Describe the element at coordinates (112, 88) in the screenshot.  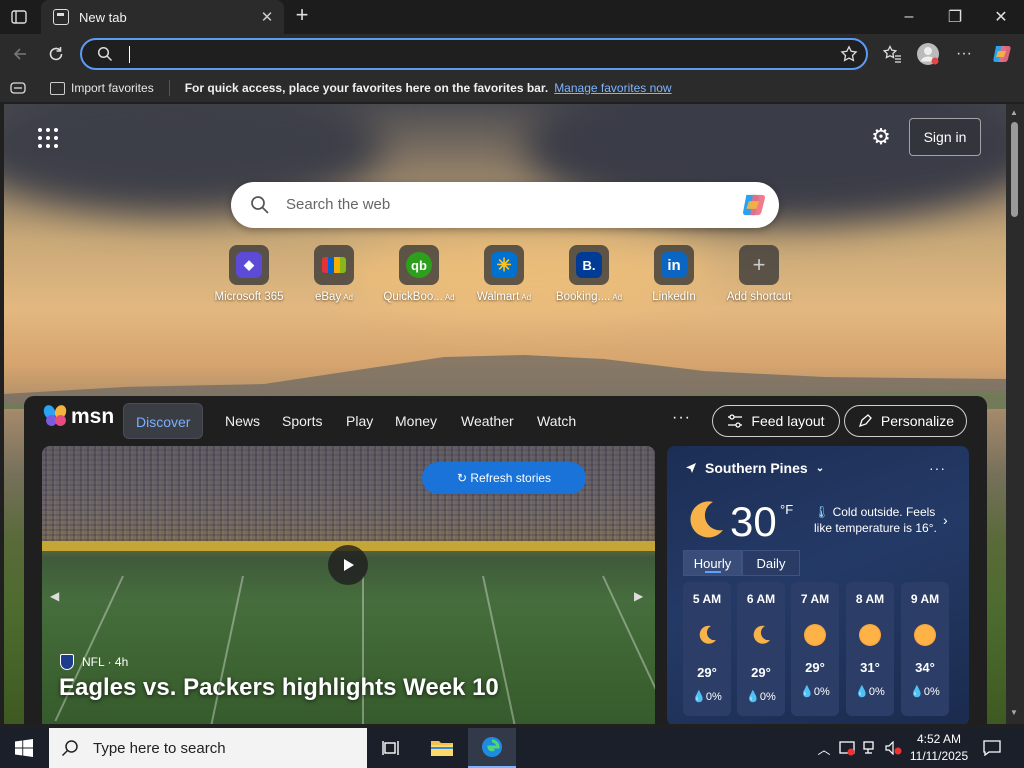
I see `import-favorites-label: Import favorites` at that location.